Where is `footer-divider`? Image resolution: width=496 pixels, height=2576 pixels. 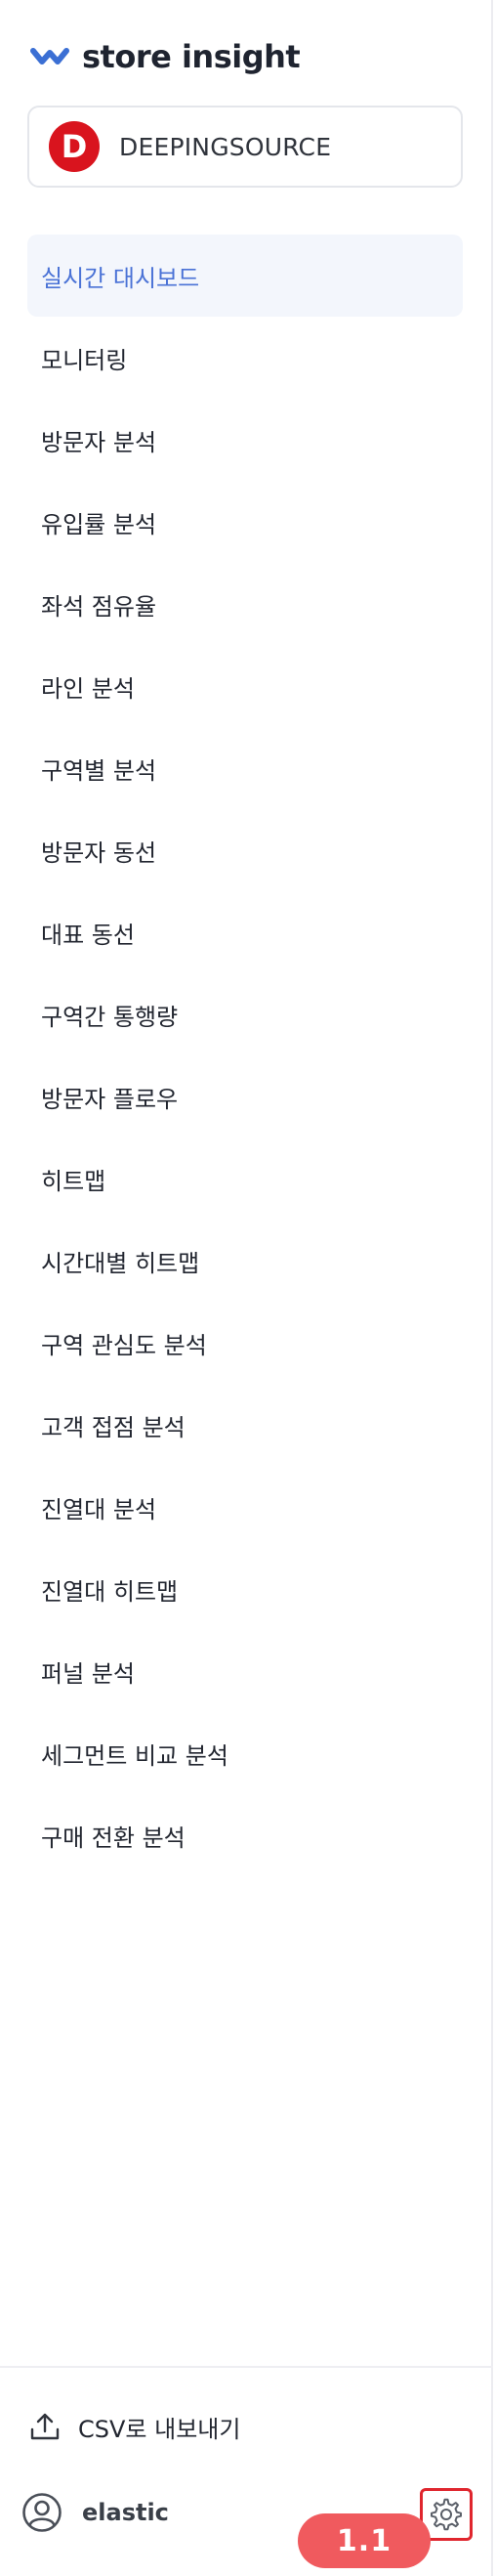 footer-divider is located at coordinates (247, 2367).